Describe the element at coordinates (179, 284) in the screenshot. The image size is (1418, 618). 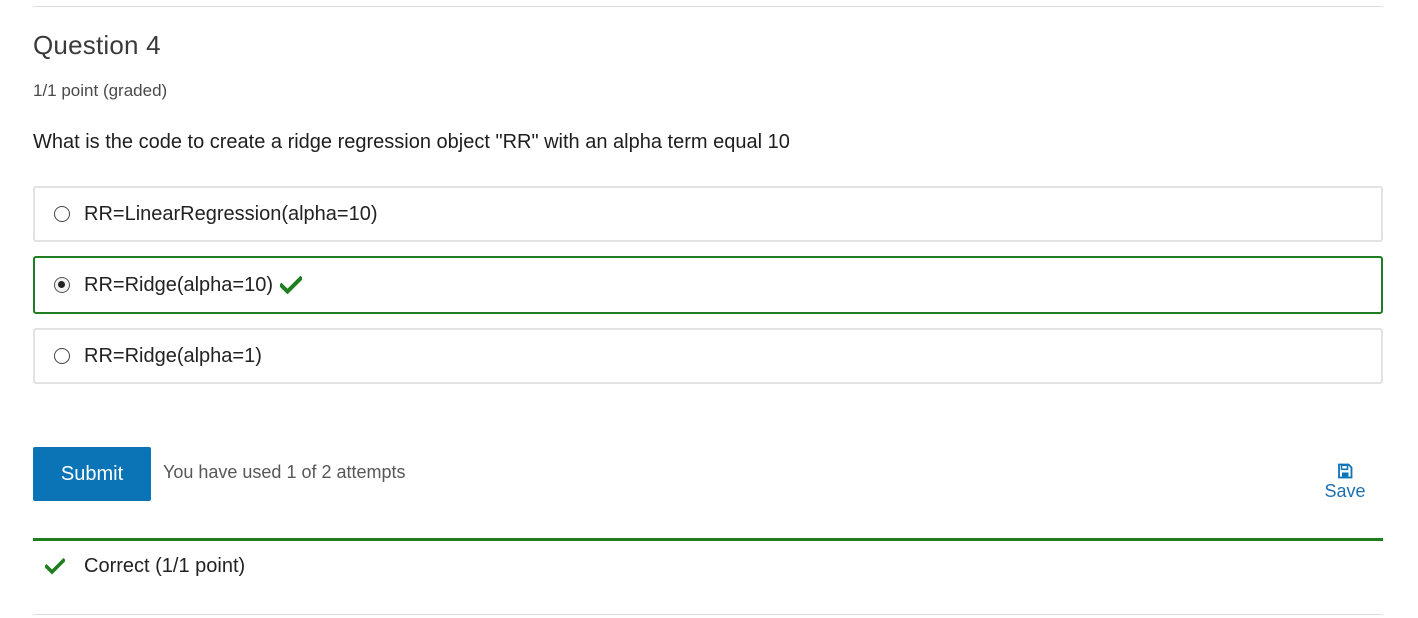
I see `answer-option-label: RR=Ridge(alpha=10)` at that location.